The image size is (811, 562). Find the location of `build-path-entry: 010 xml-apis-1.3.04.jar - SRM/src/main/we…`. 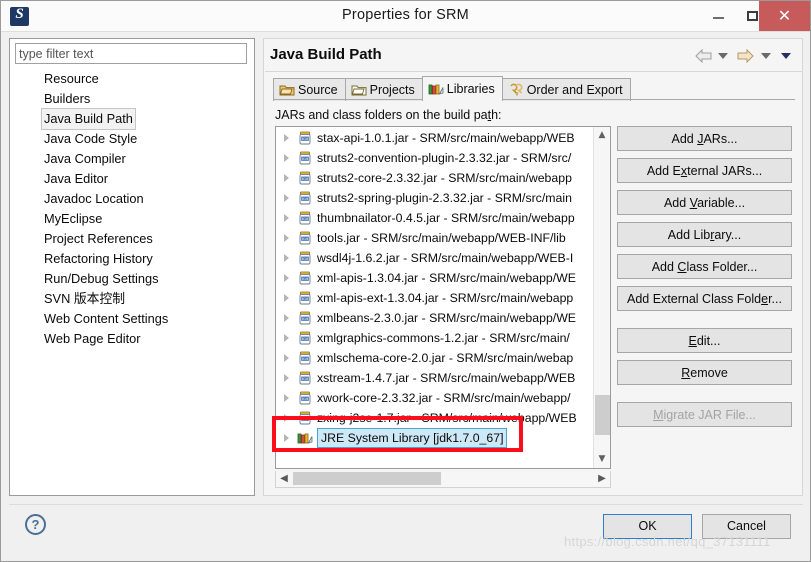

build-path-entry: 010 xml-apis-1.3.04.jar - SRM/src/main/we… is located at coordinates (434, 278).